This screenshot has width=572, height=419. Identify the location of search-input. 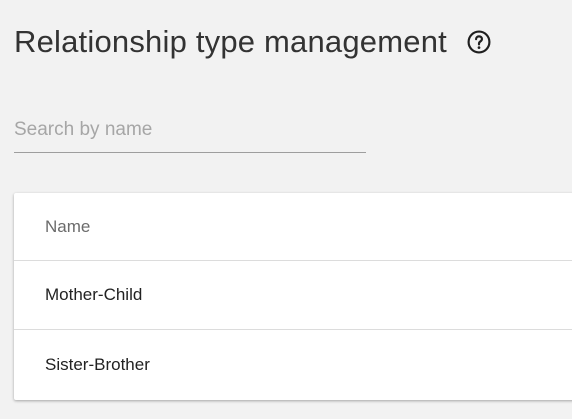
(190, 130).